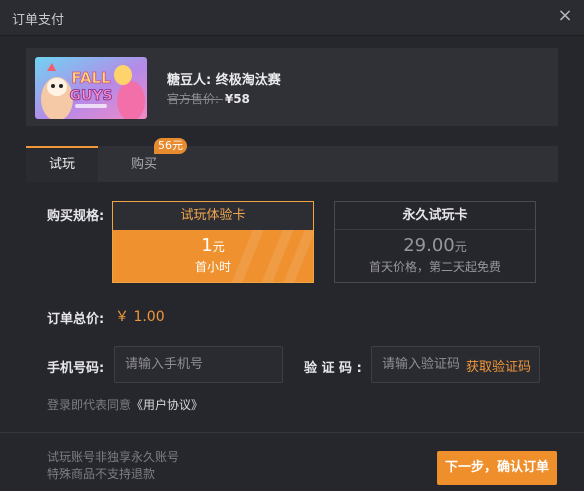  I want to click on tab-trial: 试玩, so click(62, 164).